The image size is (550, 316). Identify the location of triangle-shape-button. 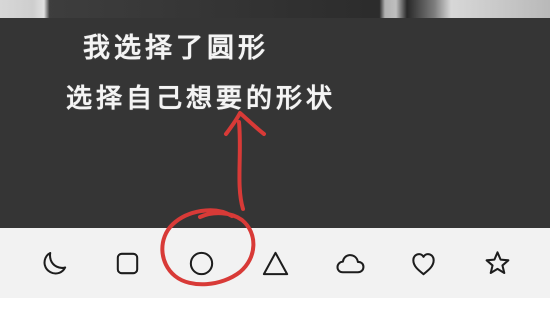
(275, 263).